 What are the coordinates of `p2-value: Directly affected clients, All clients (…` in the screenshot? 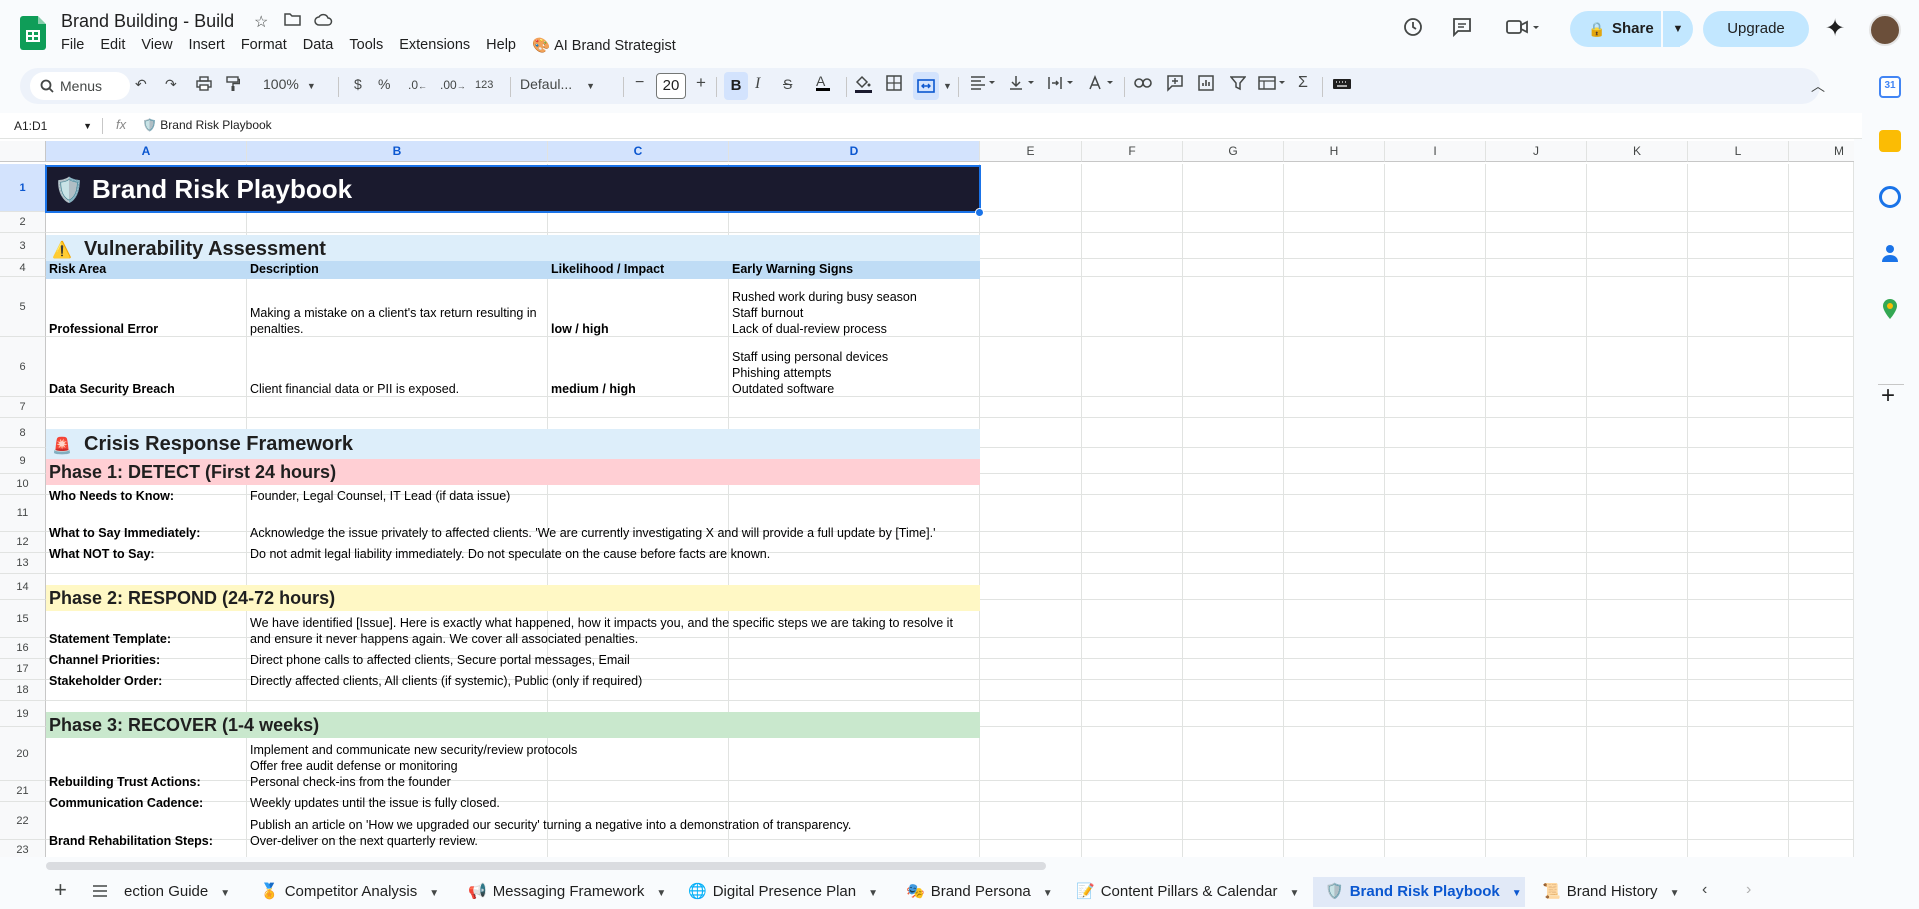 It's located at (613, 680).